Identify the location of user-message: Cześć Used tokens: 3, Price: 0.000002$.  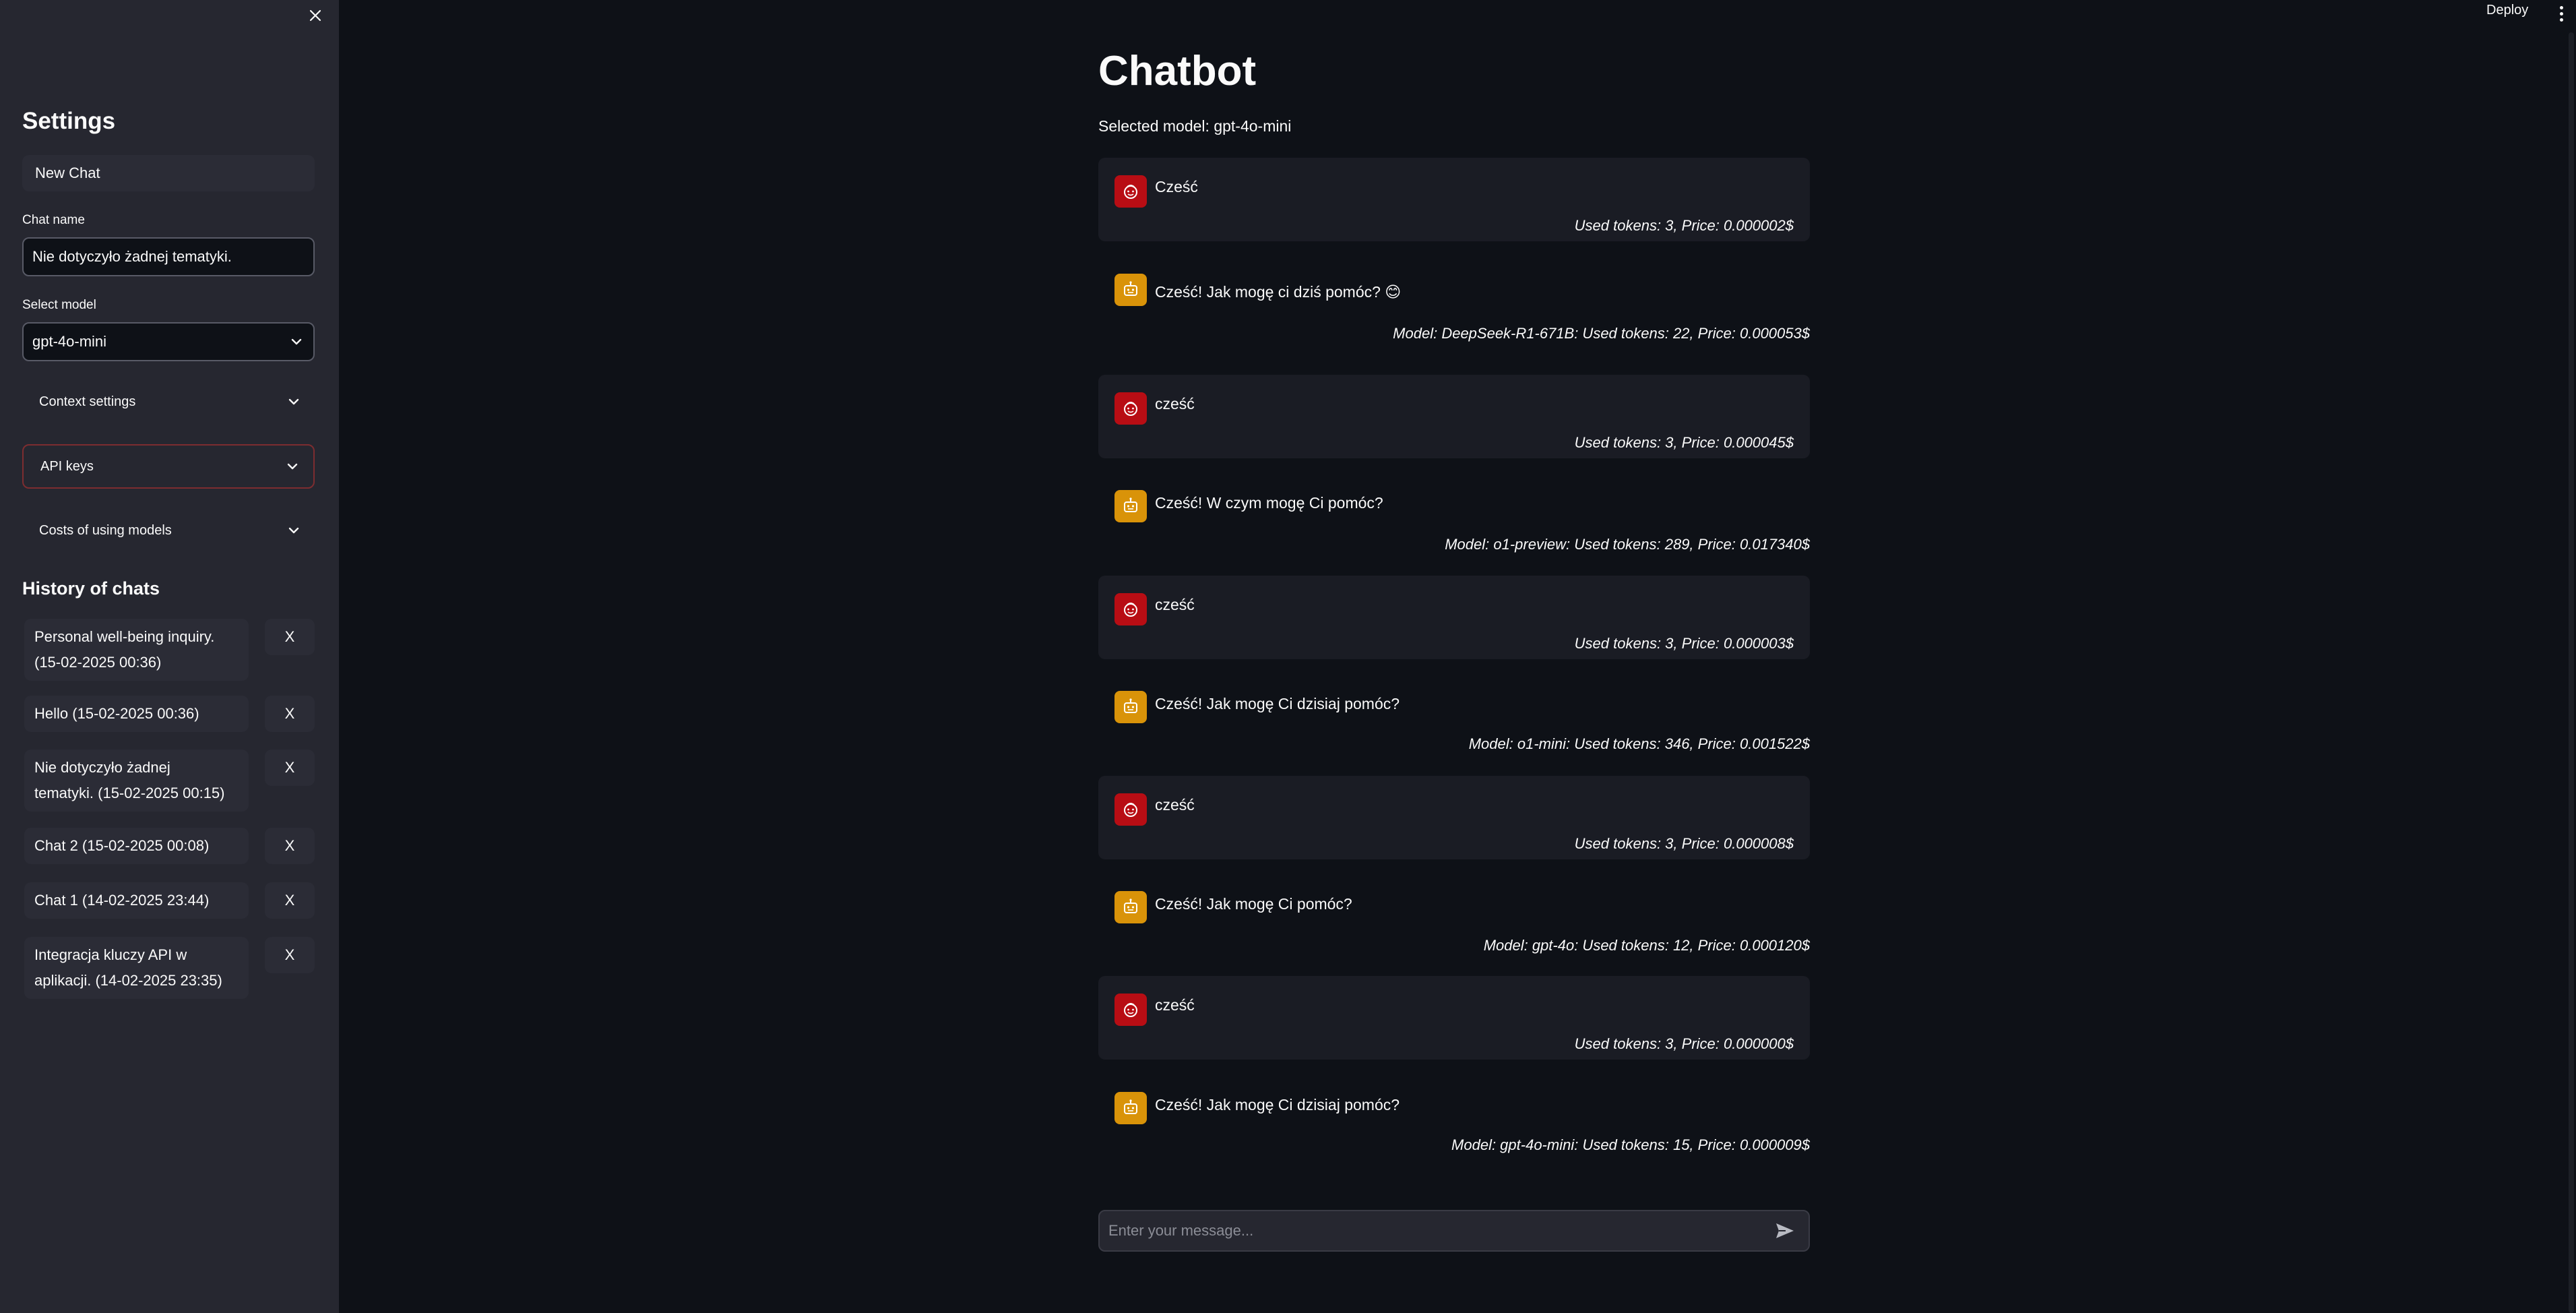
(1454, 200).